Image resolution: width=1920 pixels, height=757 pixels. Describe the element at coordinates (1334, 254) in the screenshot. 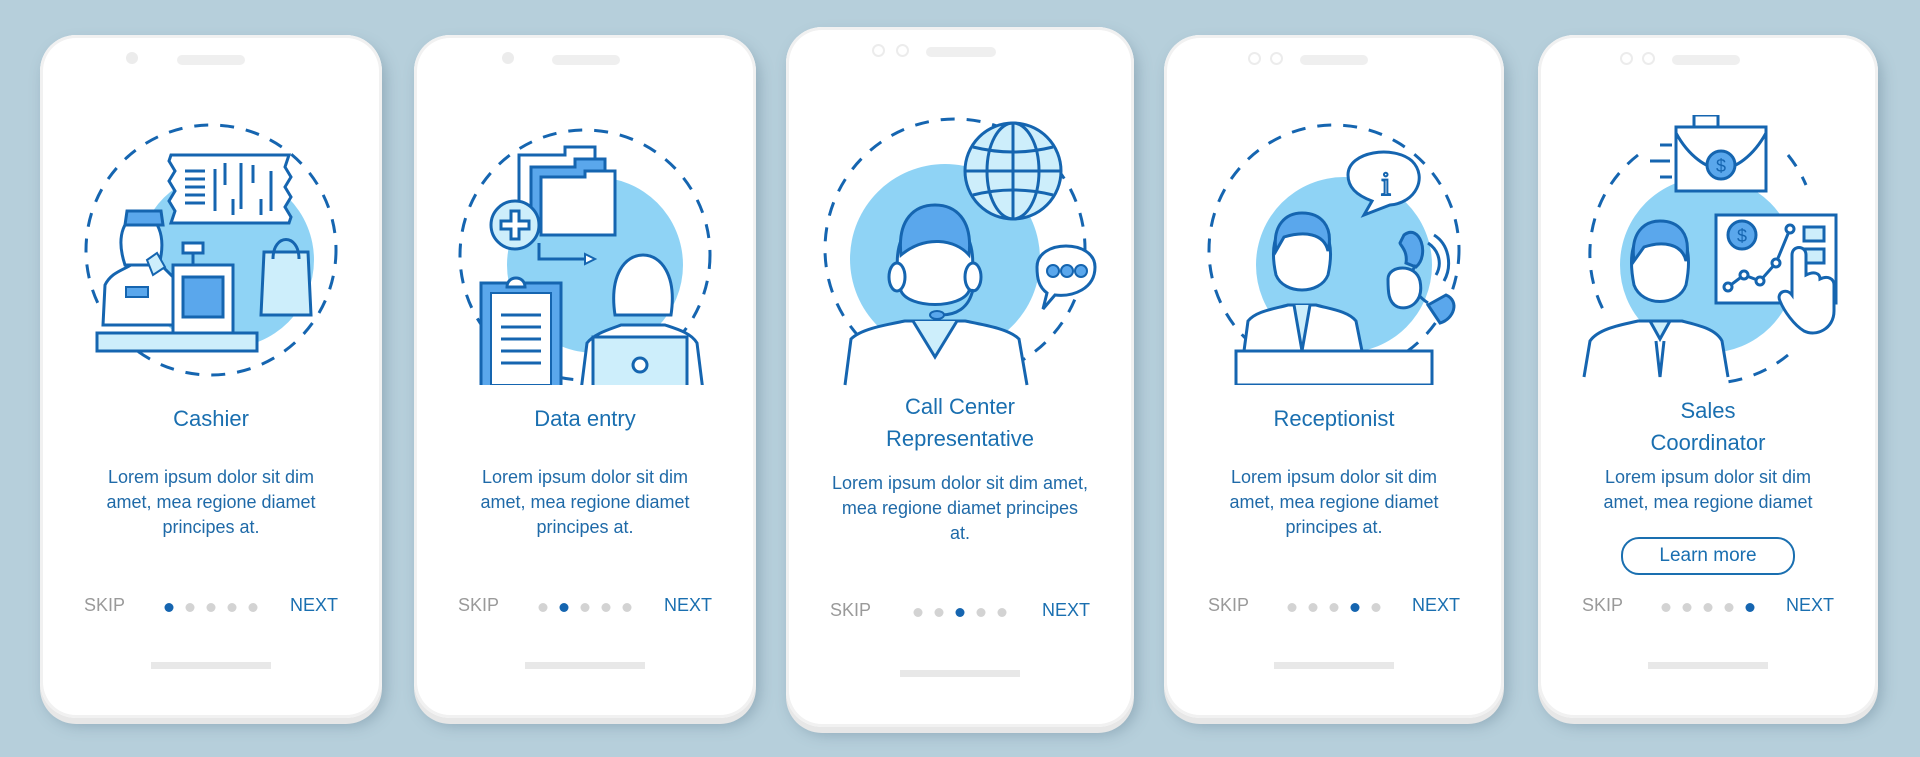

I see `receptionist-icon: i` at that location.